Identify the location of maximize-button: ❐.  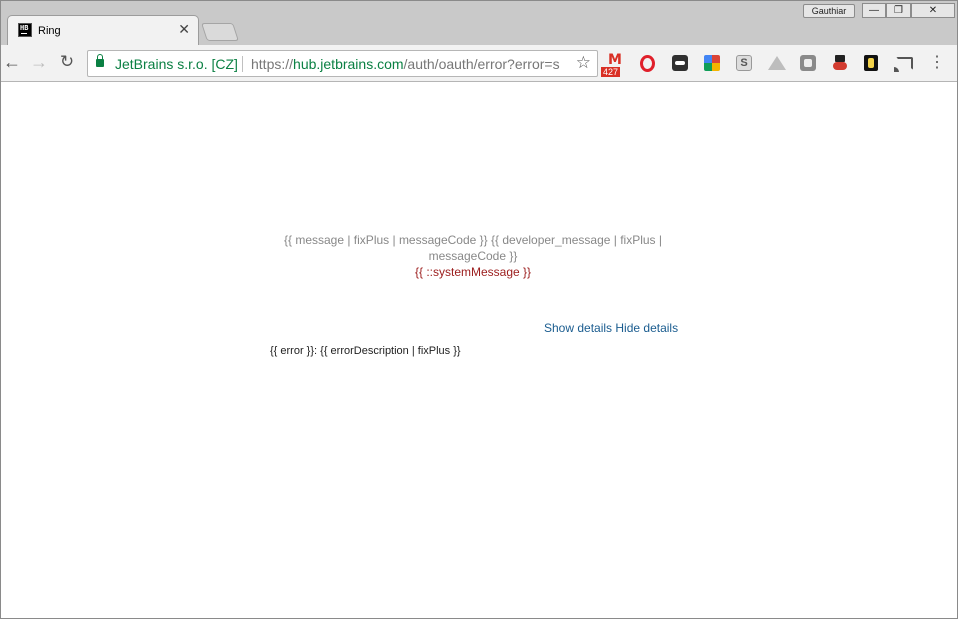
(898, 10).